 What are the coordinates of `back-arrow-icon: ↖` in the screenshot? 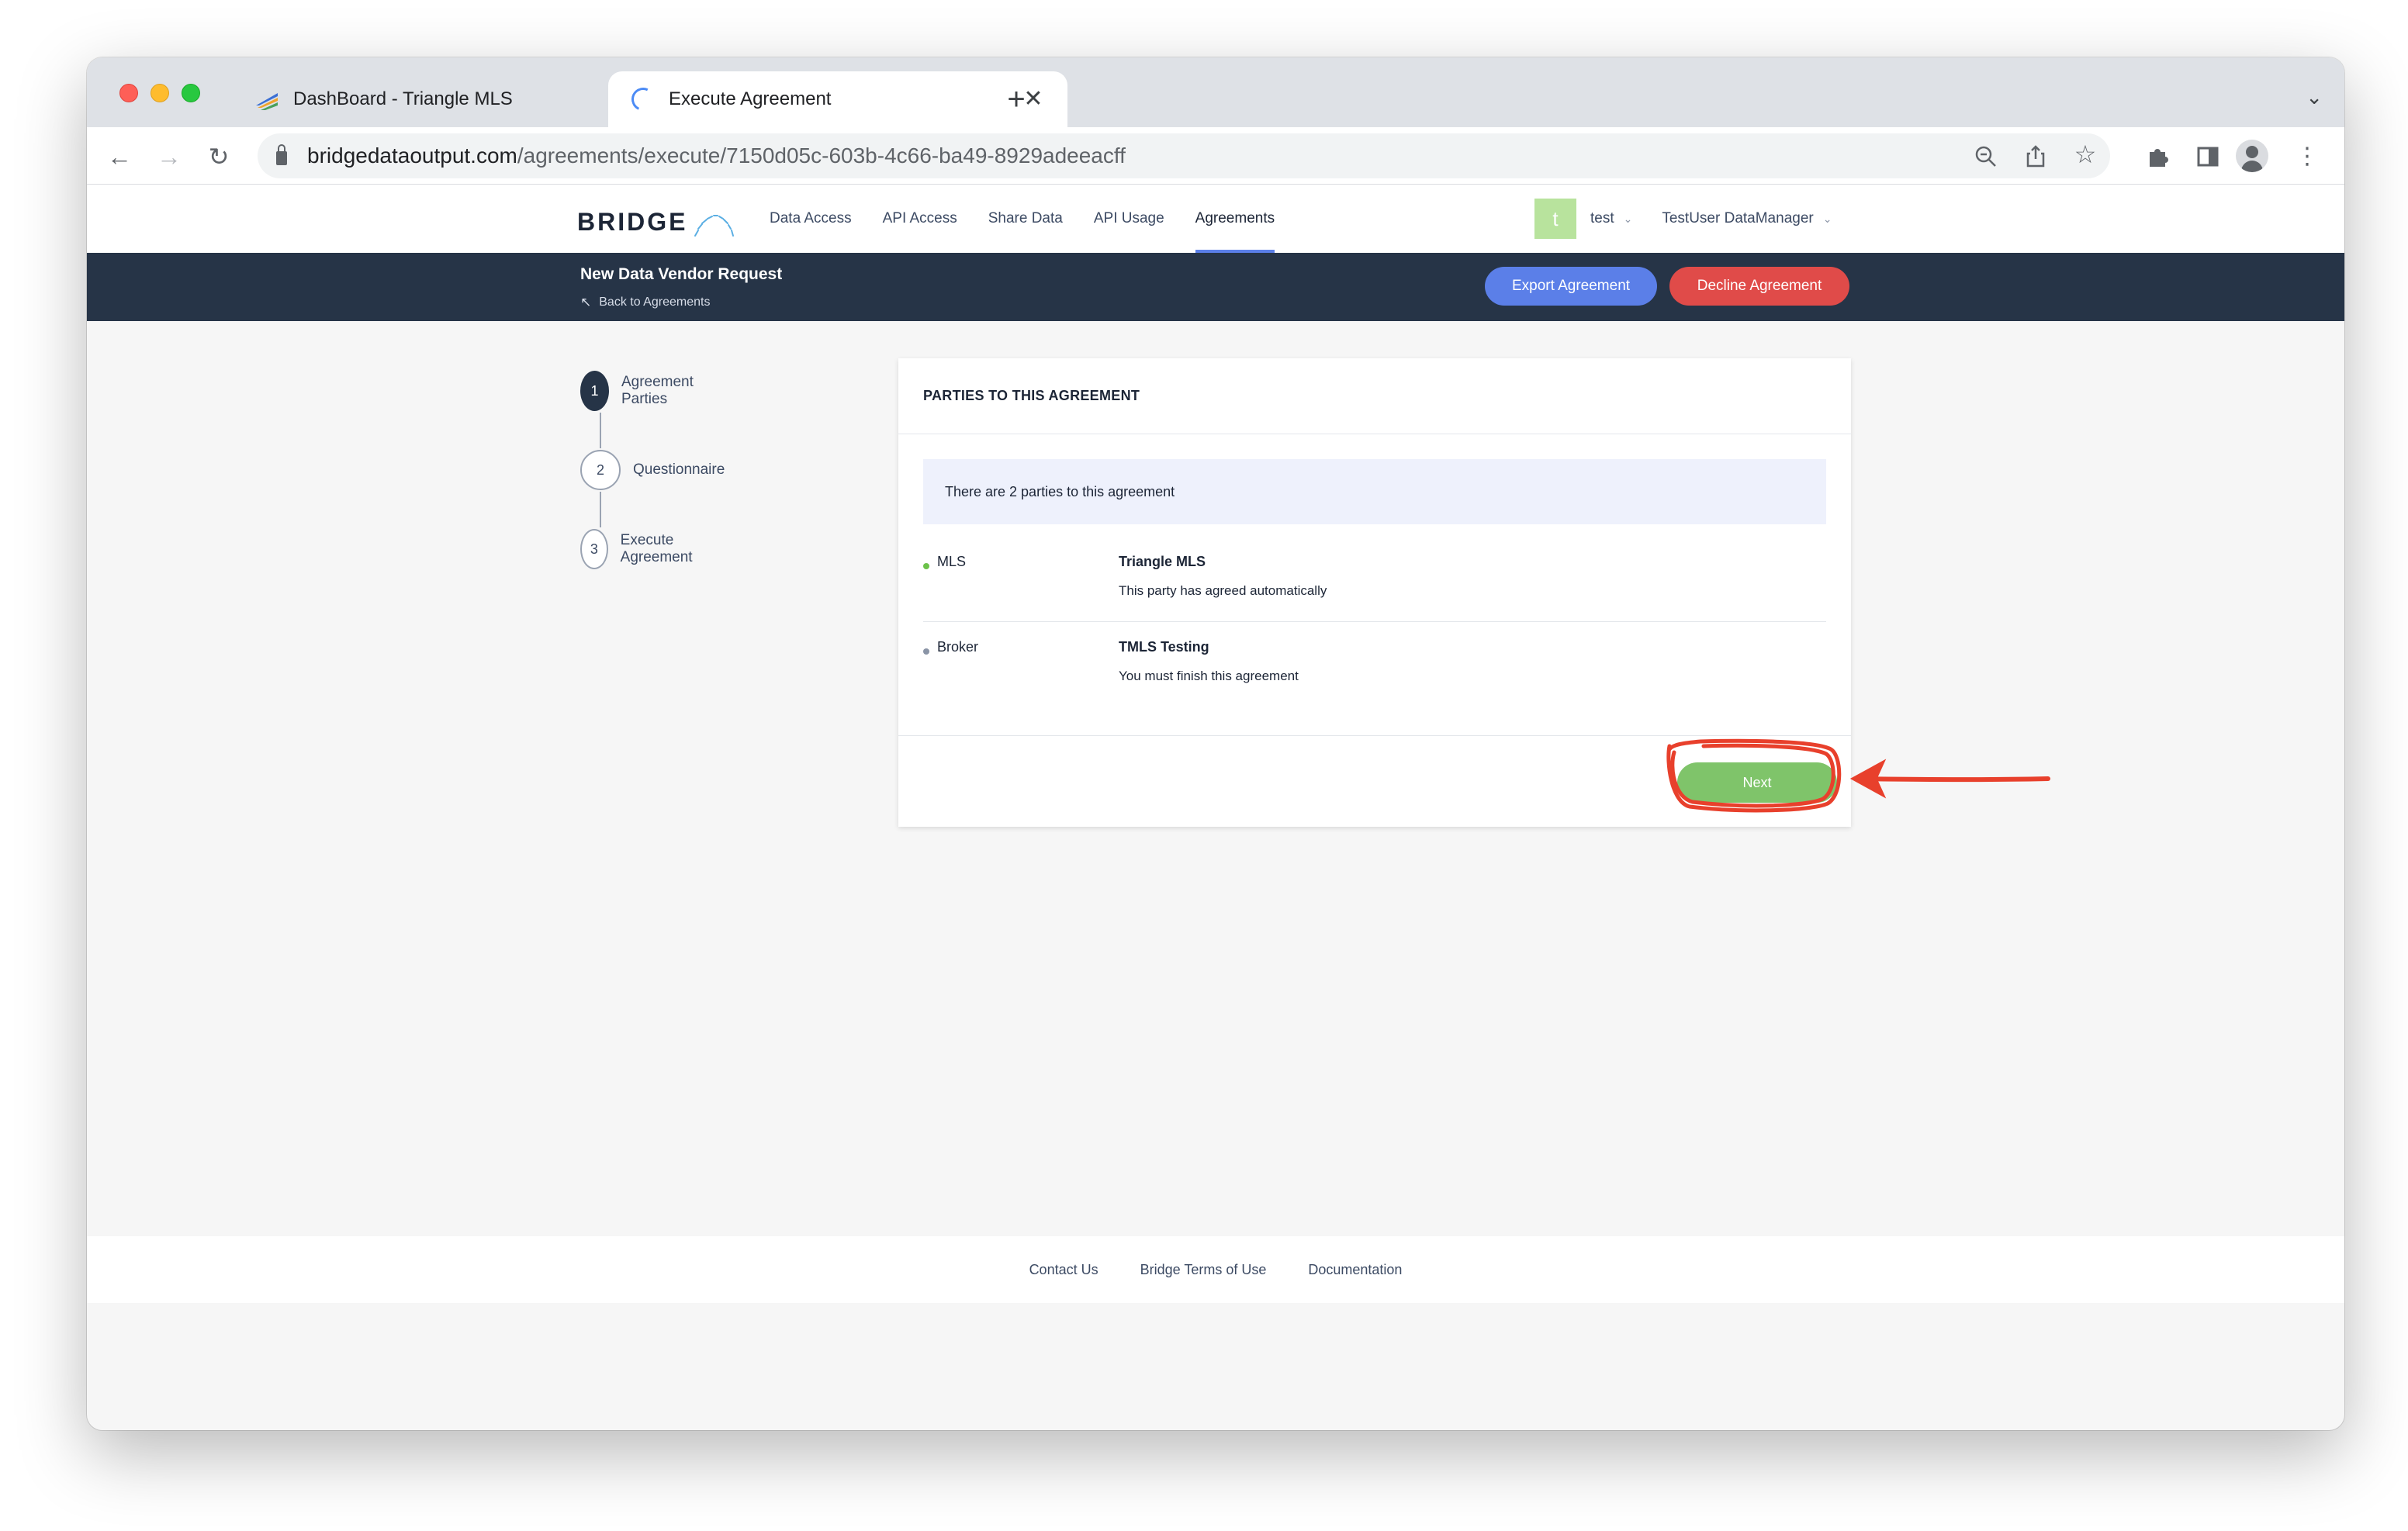 It's located at (586, 302).